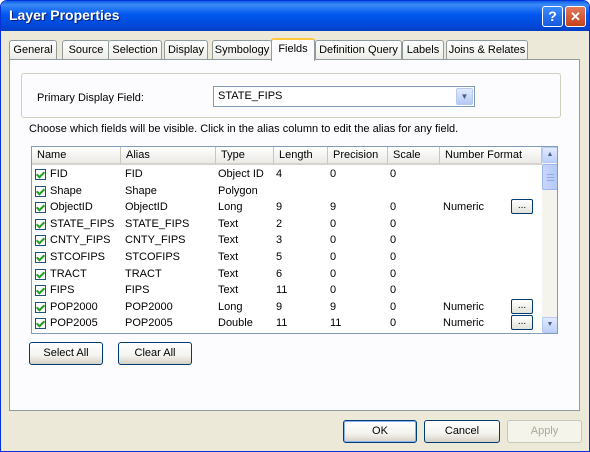 The image size is (590, 452). Describe the element at coordinates (287, 257) in the screenshot. I see `table-row: STCOFIPS STCOFIPS Text 5 0 0` at that location.